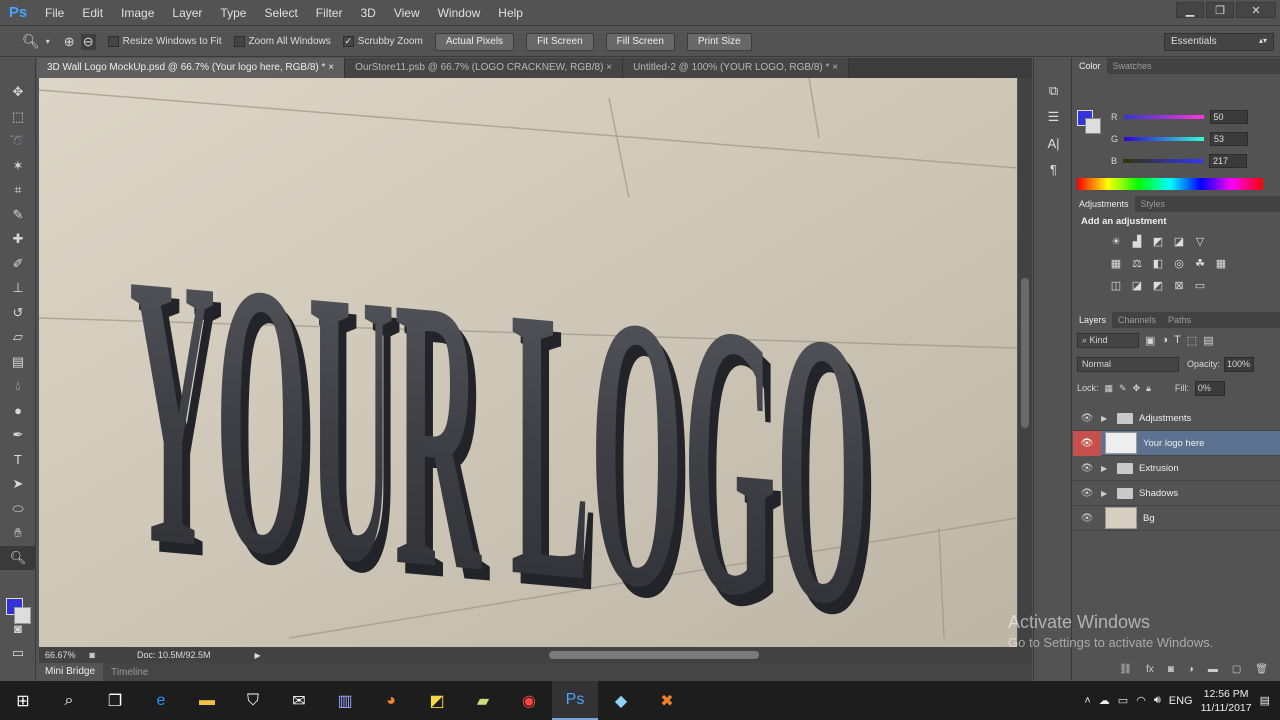  Describe the element at coordinates (18, 653) in the screenshot. I see `screen-mode-icon: ▭` at that location.